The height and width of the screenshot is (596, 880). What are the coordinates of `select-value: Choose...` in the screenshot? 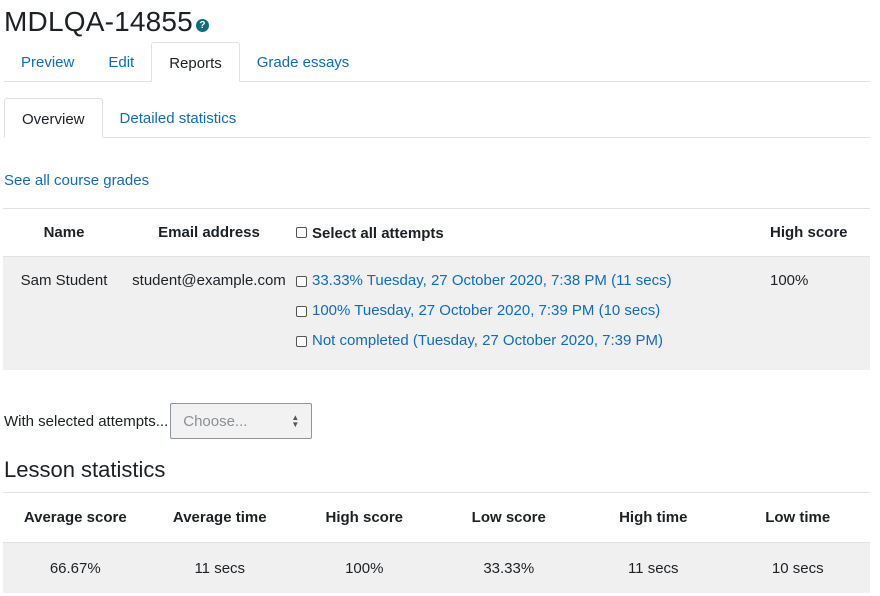 It's located at (215, 421).